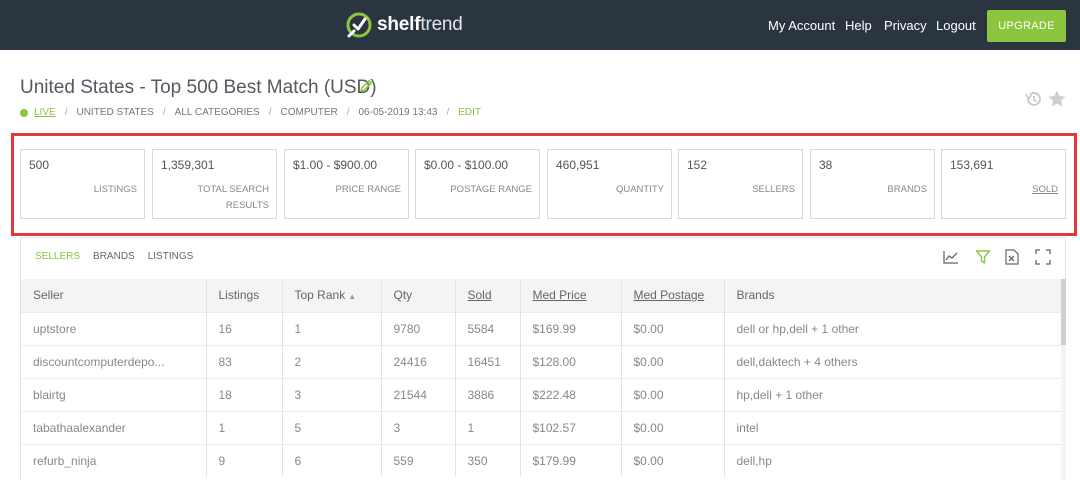  I want to click on stat-value: 153,691, so click(972, 165).